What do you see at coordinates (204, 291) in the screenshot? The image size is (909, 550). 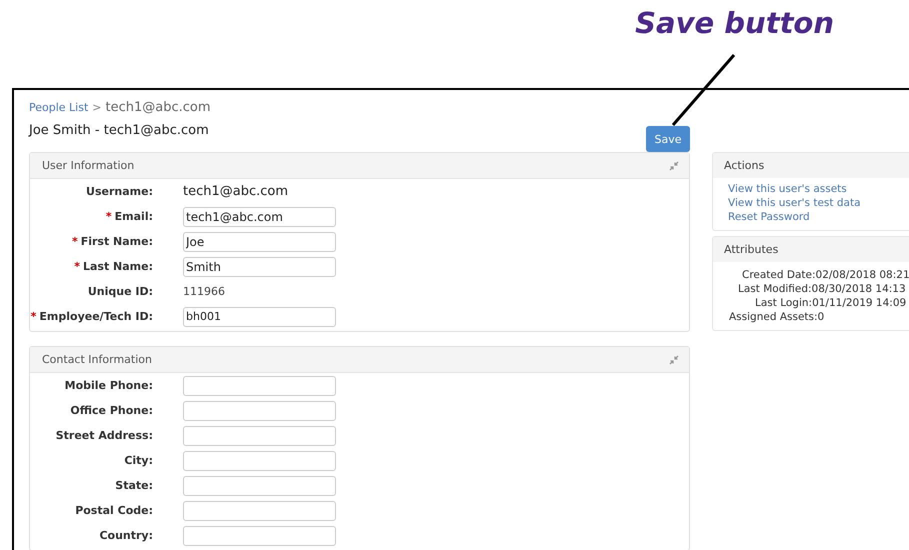 I see `field-value: 111966` at bounding box center [204, 291].